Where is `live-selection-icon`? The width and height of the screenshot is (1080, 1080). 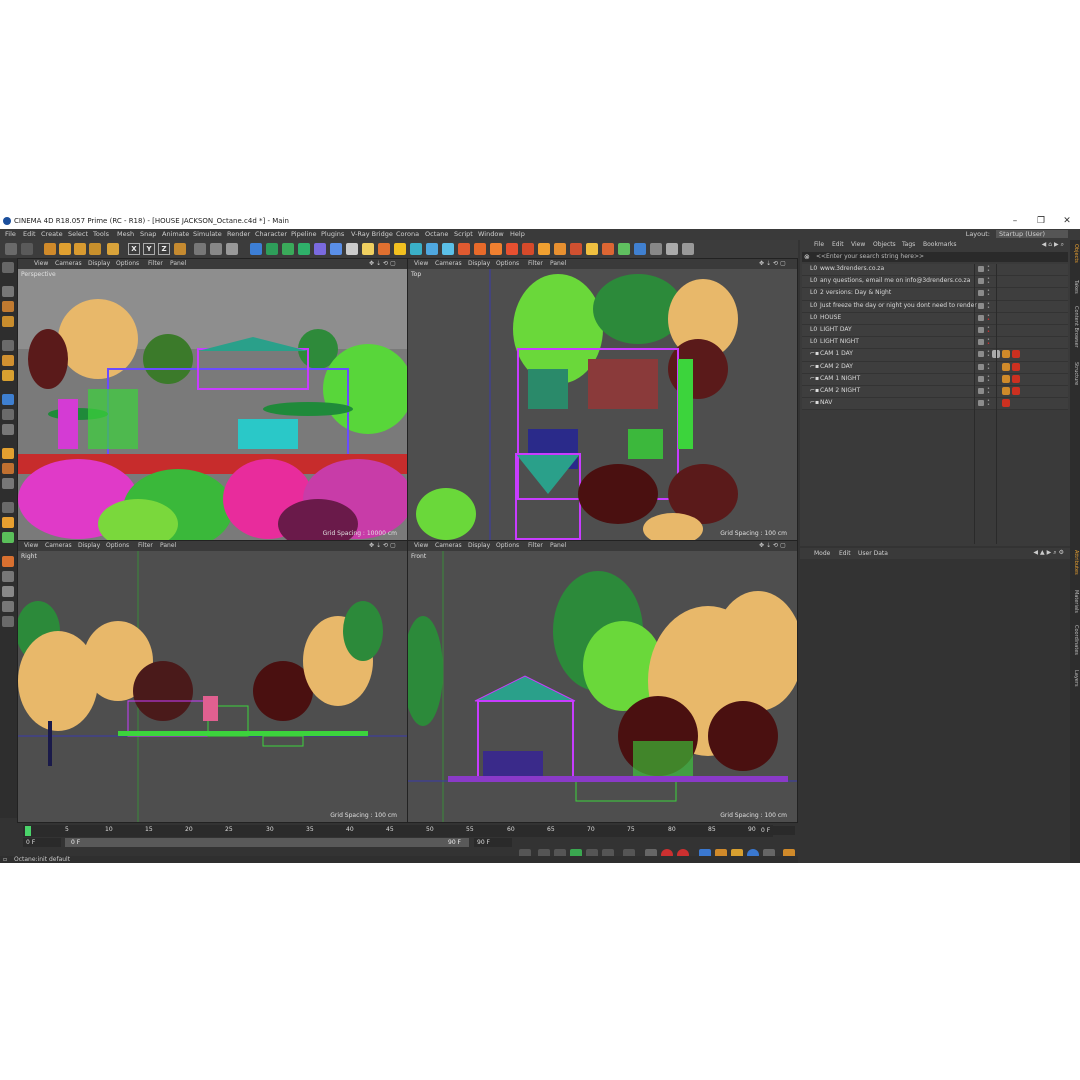 live-selection-icon is located at coordinates (50, 249).